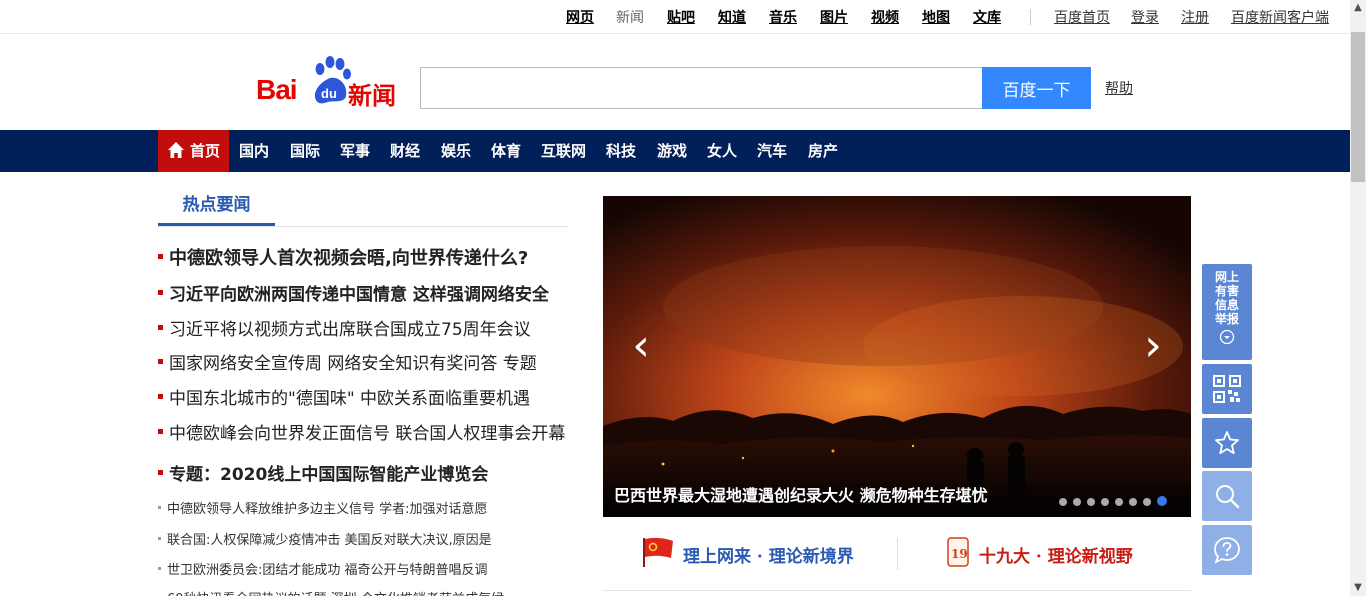 Image resolution: width=1366 pixels, height=596 pixels. What do you see at coordinates (801, 494) in the screenshot?
I see `slider-caption-text: 巴西世界最大湿地遭遇创纪录大火 濒危物种生存堪忧` at bounding box center [801, 494].